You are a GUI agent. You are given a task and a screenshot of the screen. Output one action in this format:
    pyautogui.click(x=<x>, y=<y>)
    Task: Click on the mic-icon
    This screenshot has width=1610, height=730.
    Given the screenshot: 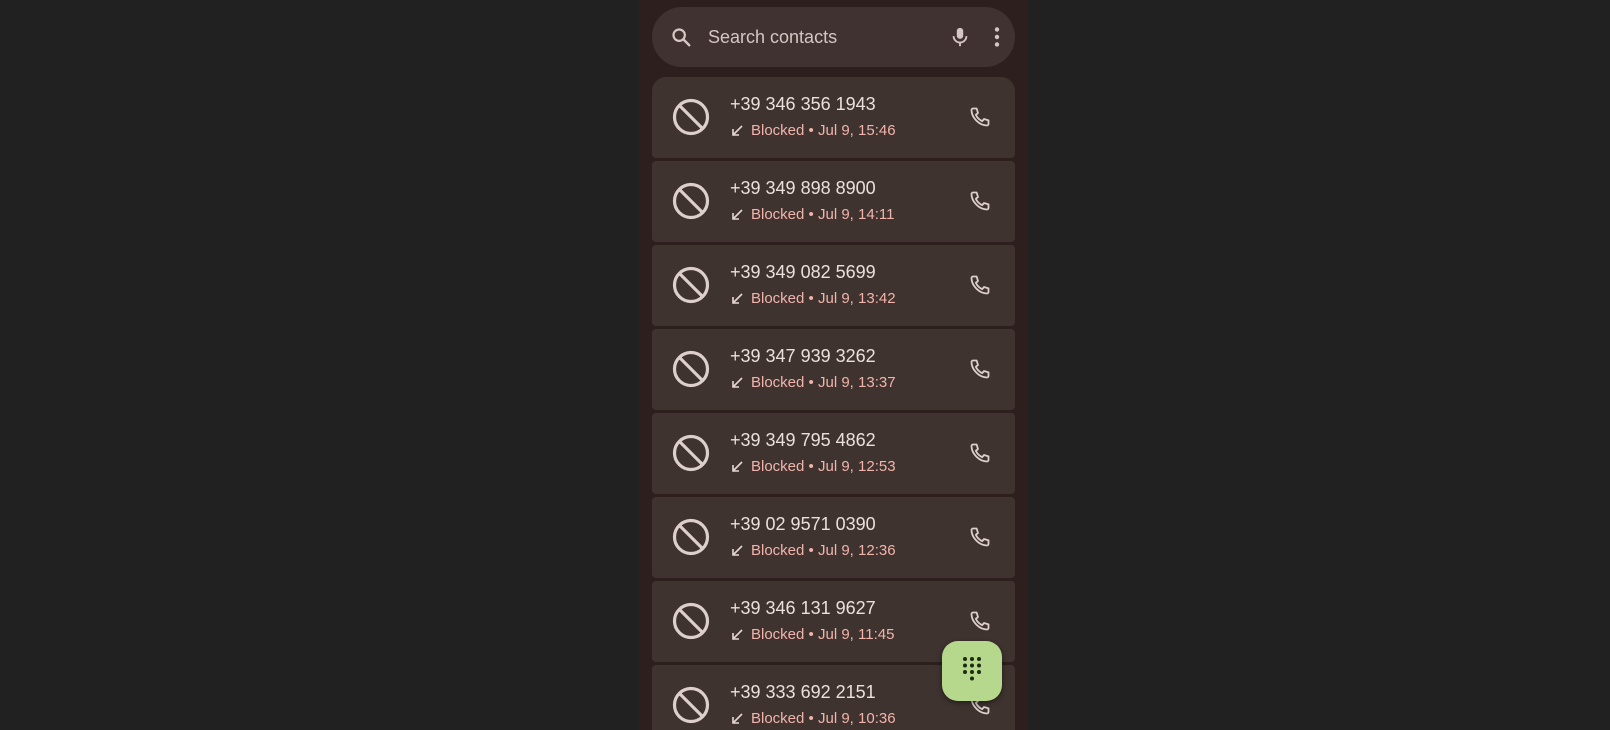 What is the action you would take?
    pyautogui.click(x=960, y=37)
    